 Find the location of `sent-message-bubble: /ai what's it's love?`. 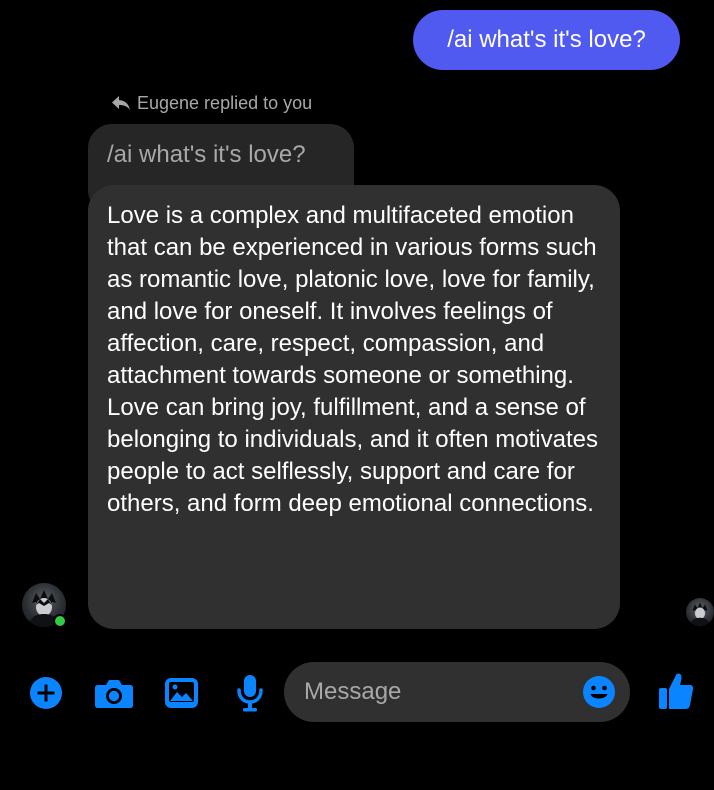

sent-message-bubble: /ai what's it's love? is located at coordinates (546, 40).